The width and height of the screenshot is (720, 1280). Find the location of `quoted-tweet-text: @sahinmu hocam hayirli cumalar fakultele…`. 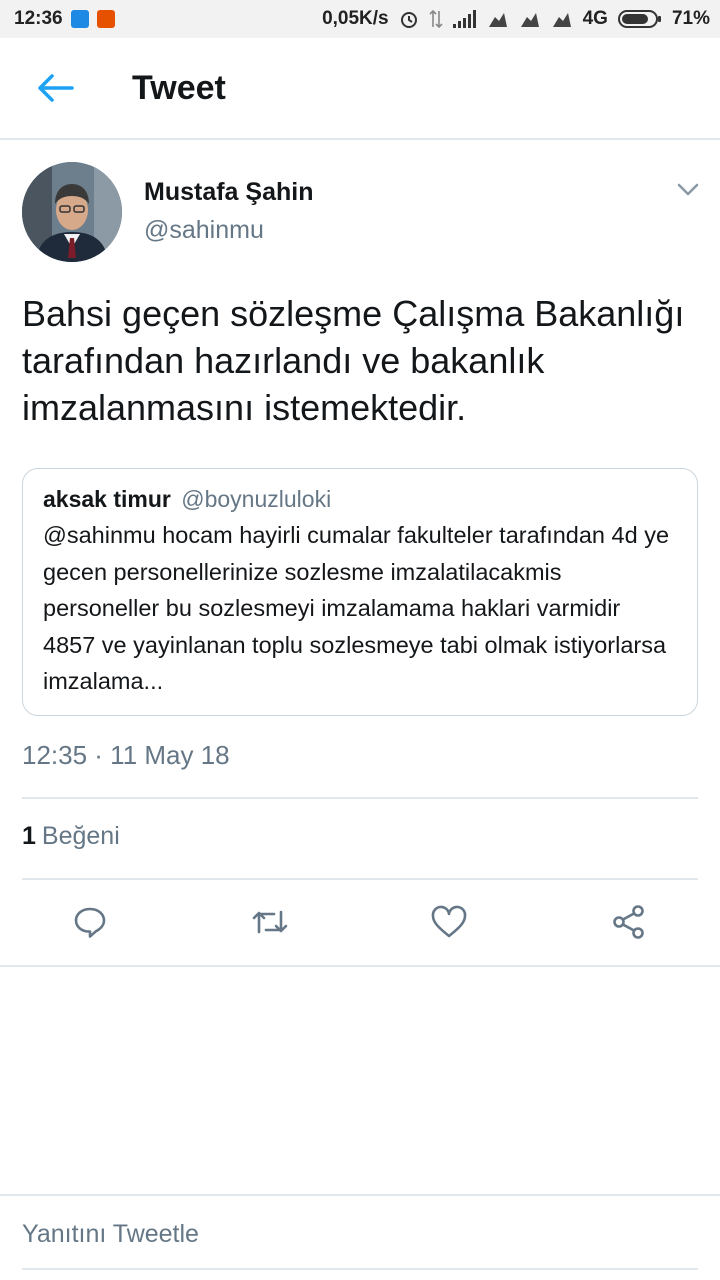

quoted-tweet-text: @sahinmu hocam hayirli cumalar fakultele… is located at coordinates (356, 608).